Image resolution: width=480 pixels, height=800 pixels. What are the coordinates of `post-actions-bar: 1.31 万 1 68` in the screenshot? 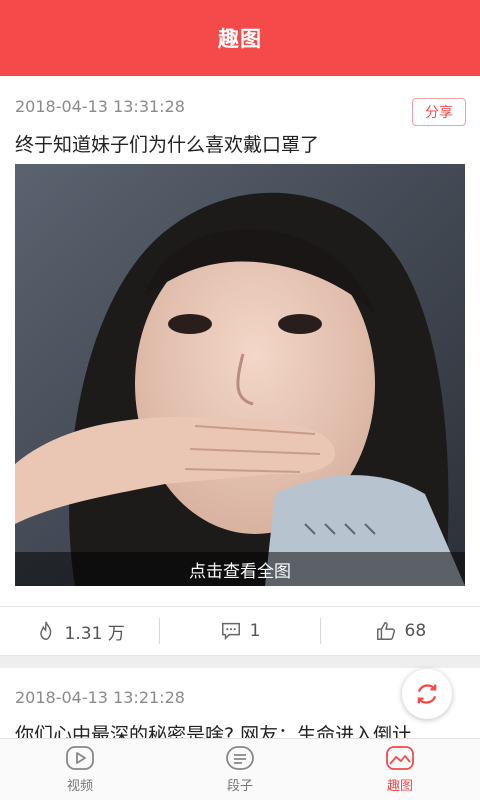 It's located at (240, 631).